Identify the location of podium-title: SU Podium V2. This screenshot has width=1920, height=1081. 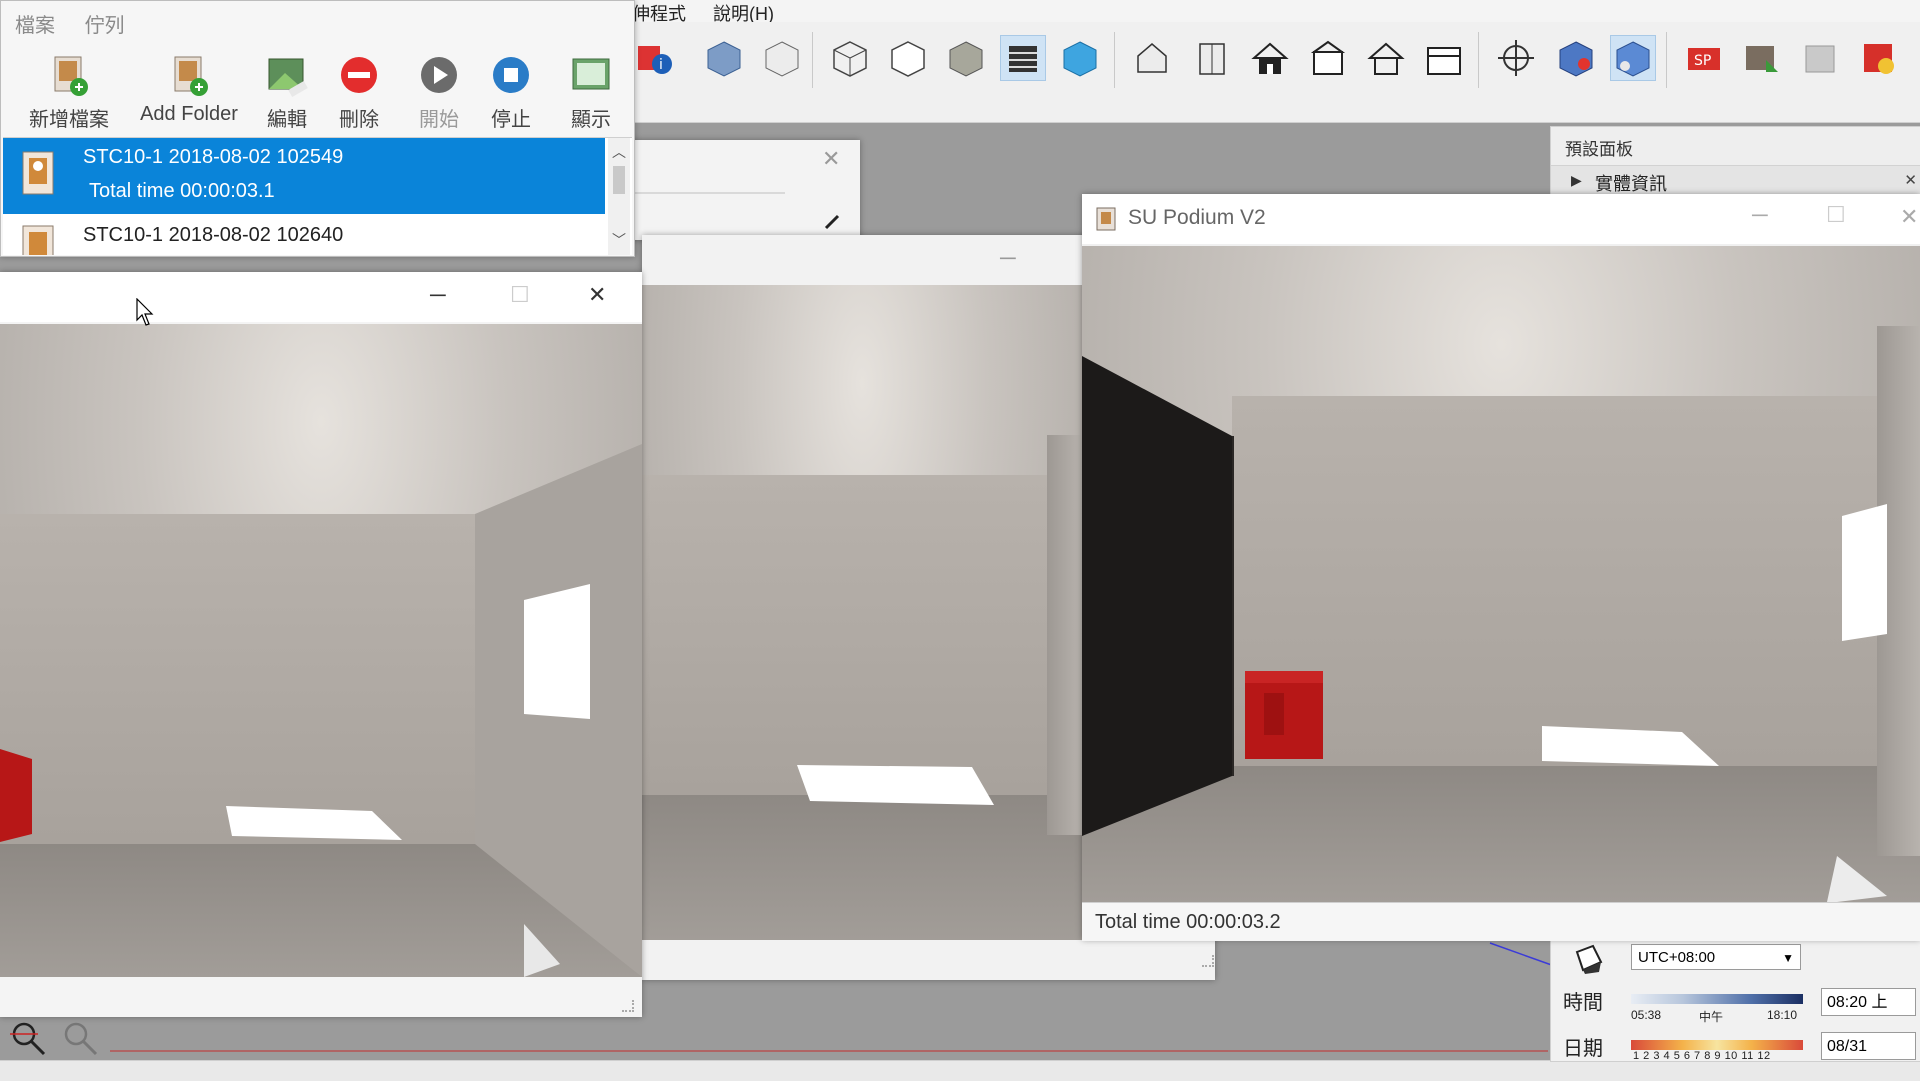
(1197, 217).